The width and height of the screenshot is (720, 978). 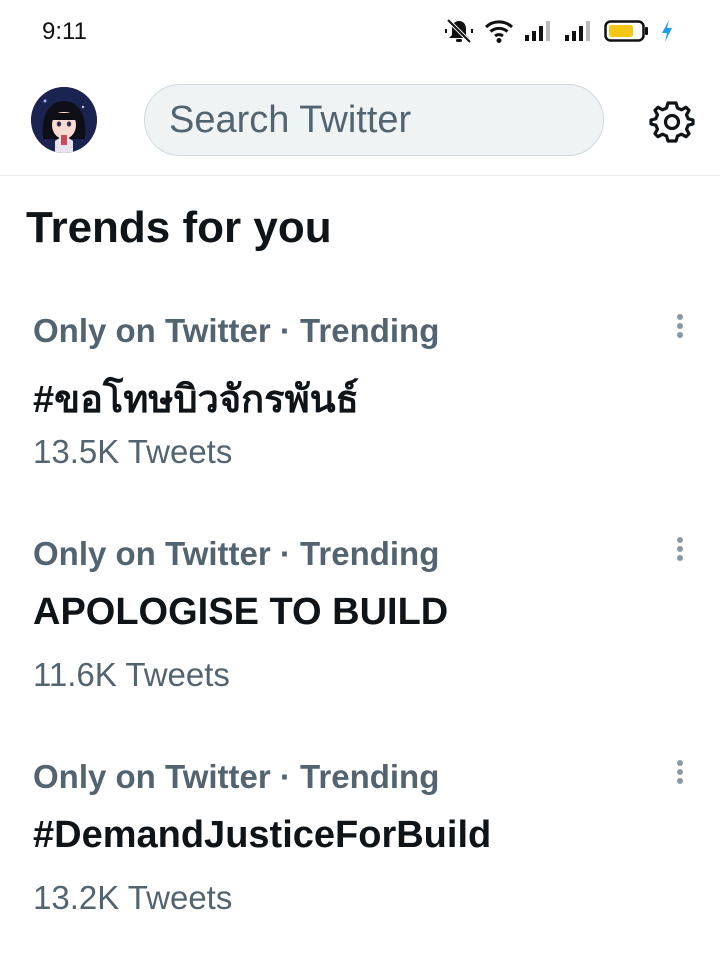 I want to click on status-time: 9:11, so click(x=64, y=31).